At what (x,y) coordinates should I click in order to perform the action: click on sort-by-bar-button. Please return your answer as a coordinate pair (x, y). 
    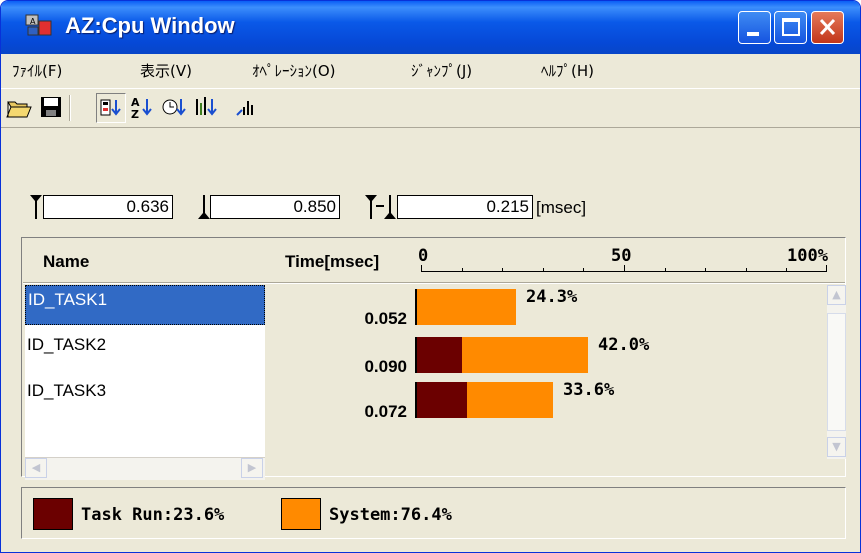
    Looking at the image, I should click on (207, 108).